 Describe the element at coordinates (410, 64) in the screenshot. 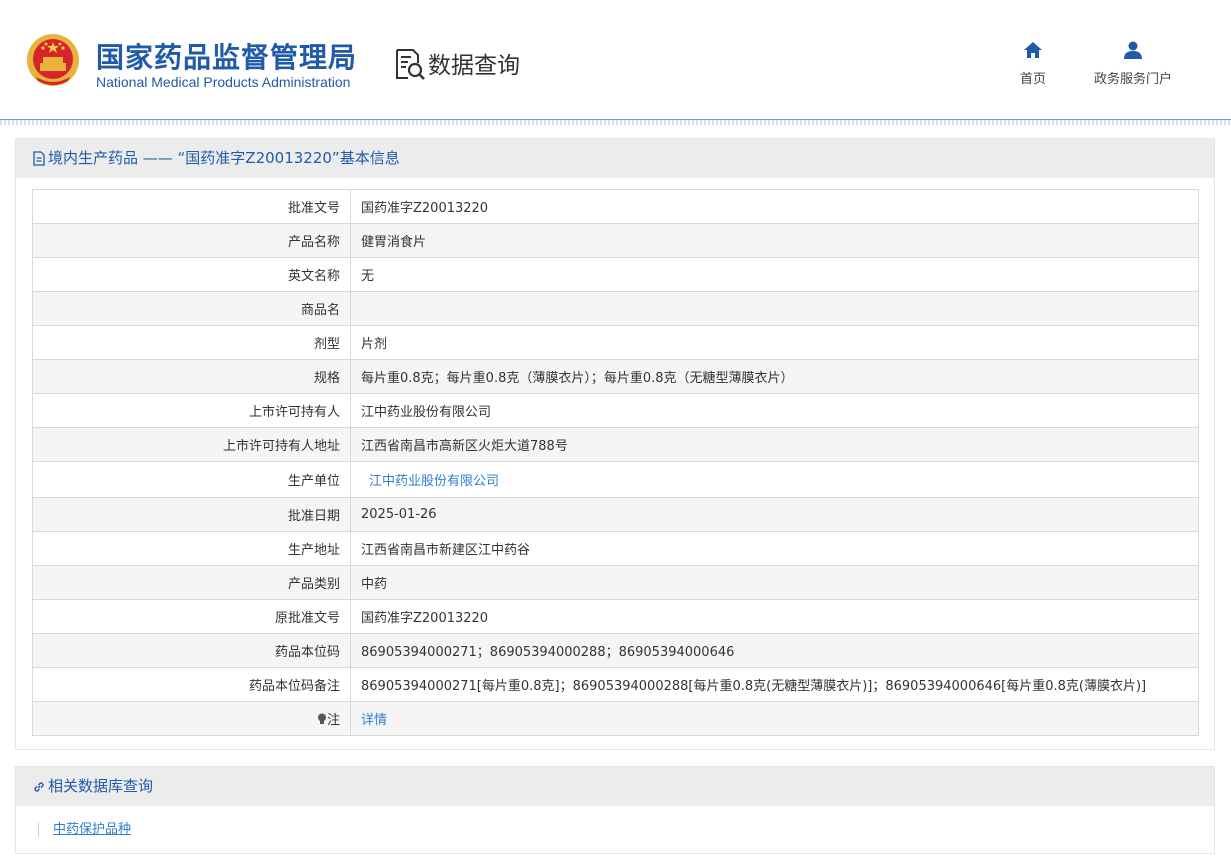

I see `data-query-icon` at that location.